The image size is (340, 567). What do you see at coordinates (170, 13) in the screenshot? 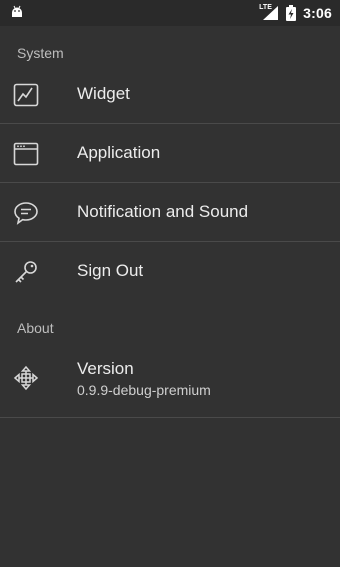
I see `status-bar: LTE 3:06` at bounding box center [170, 13].